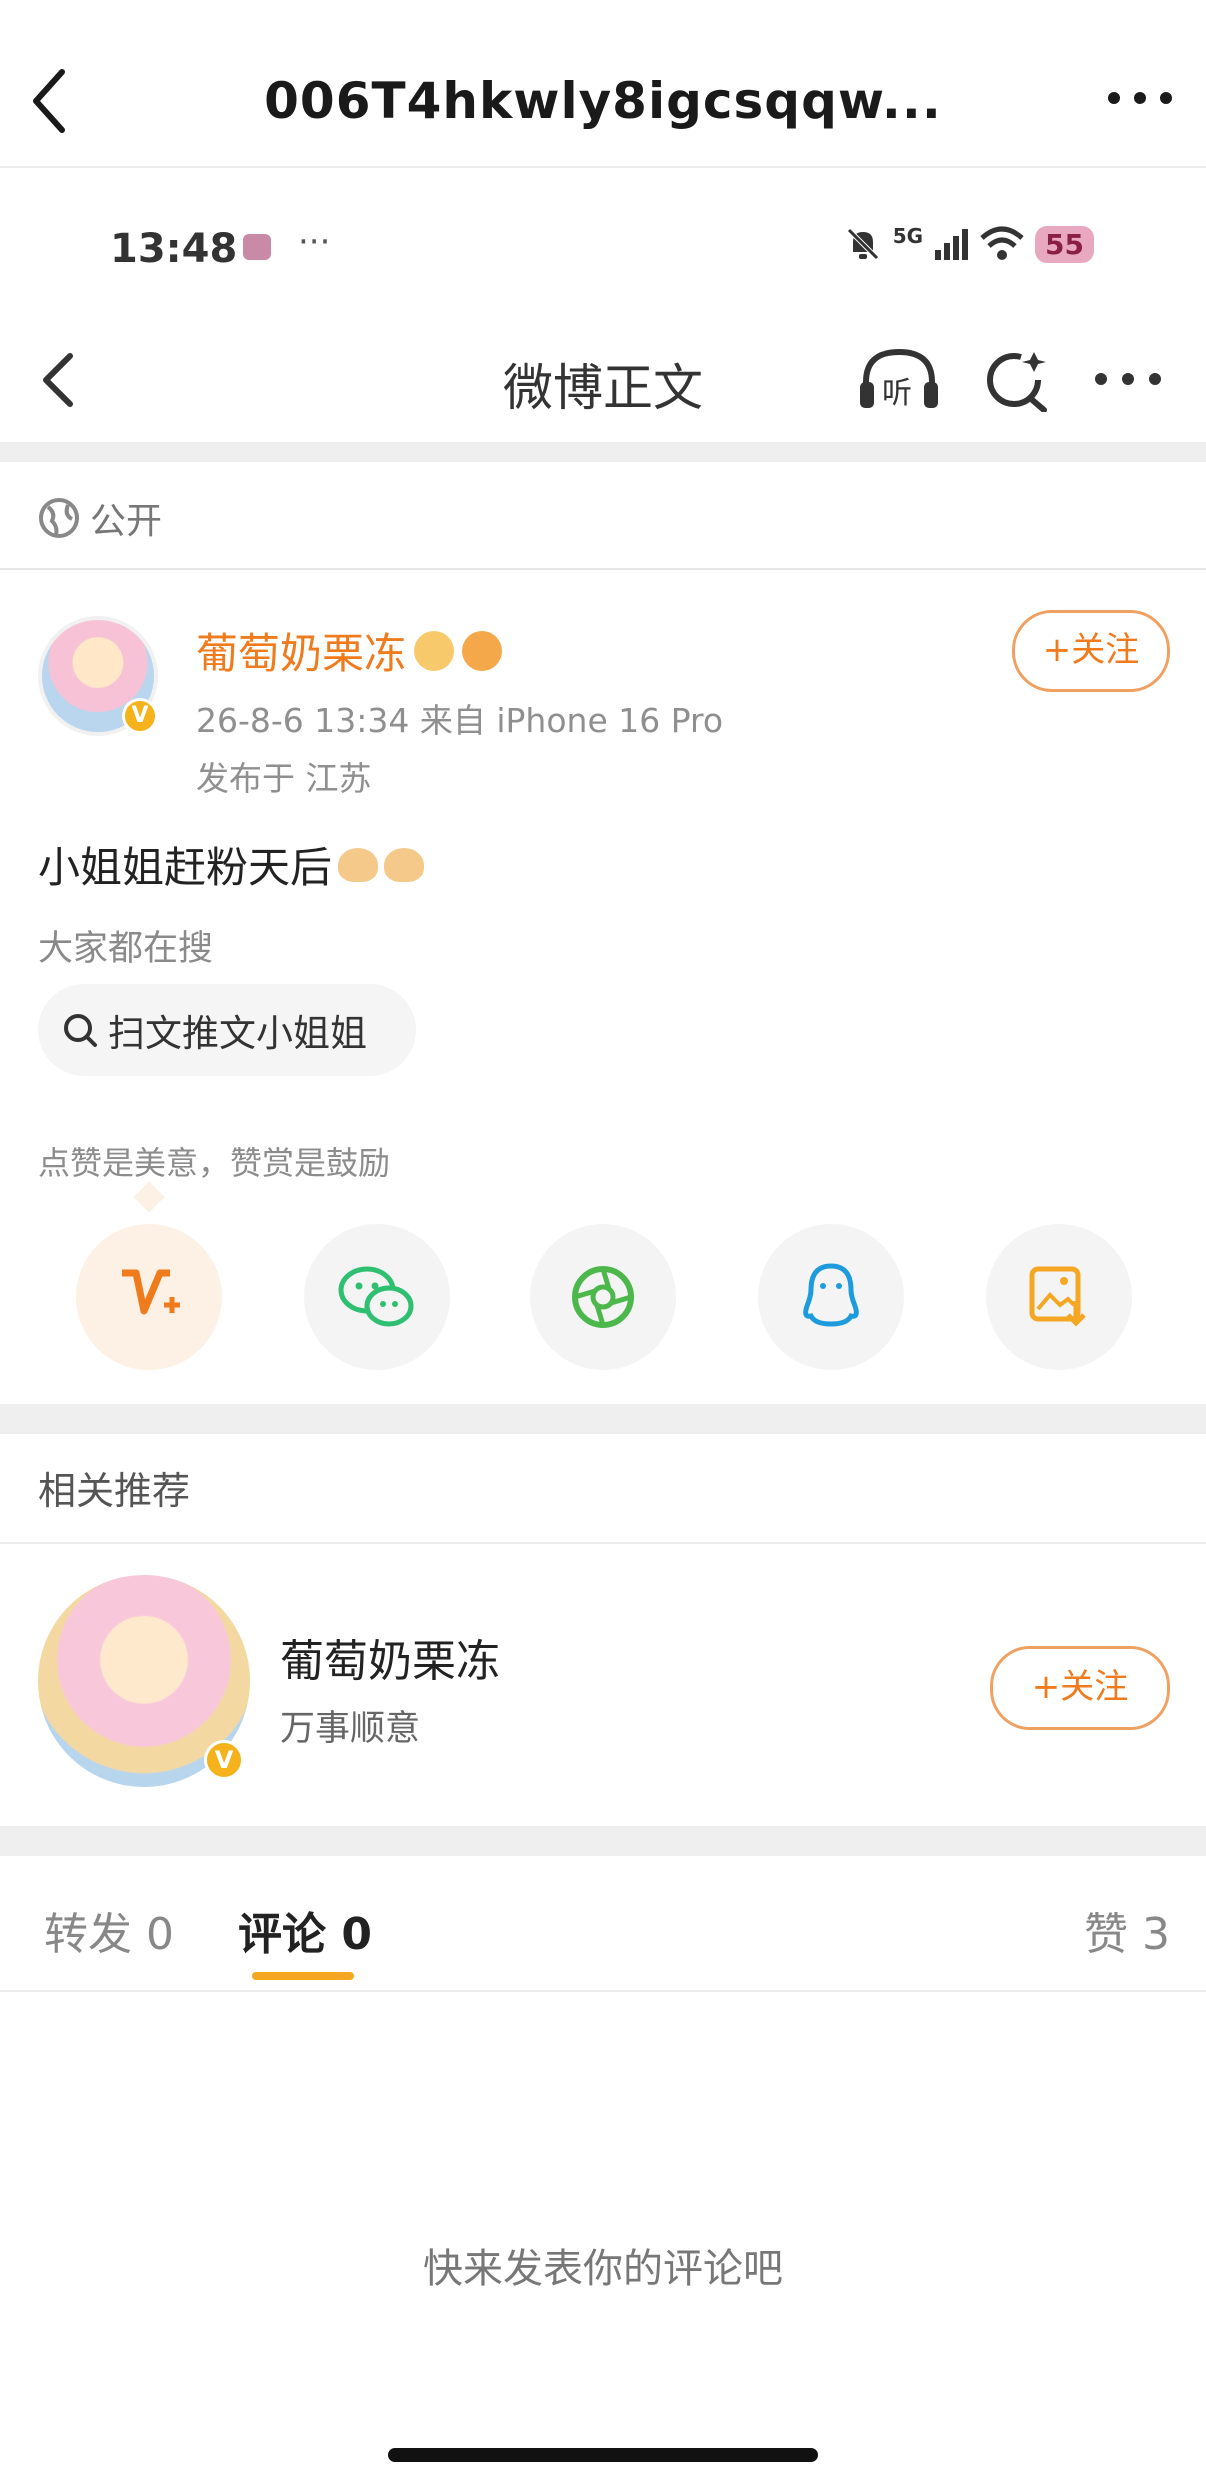 The image size is (1206, 2488). I want to click on empty-comment-hint: 快来发表你的评论吧, so click(603, 2269).